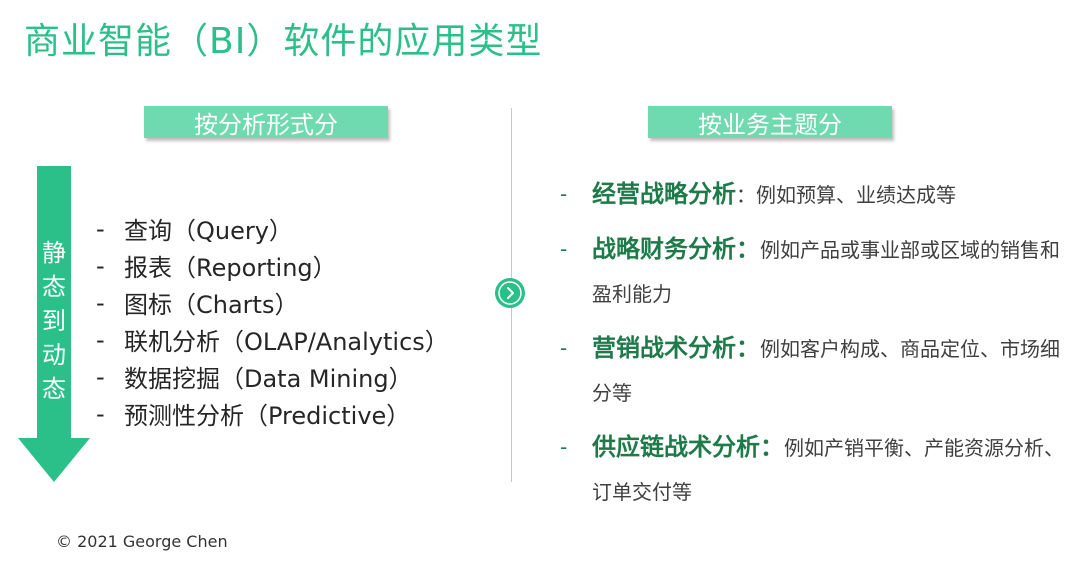 This screenshot has height=564, width=1080. I want to click on copyright-footer: © 2021 George Chen, so click(142, 541).